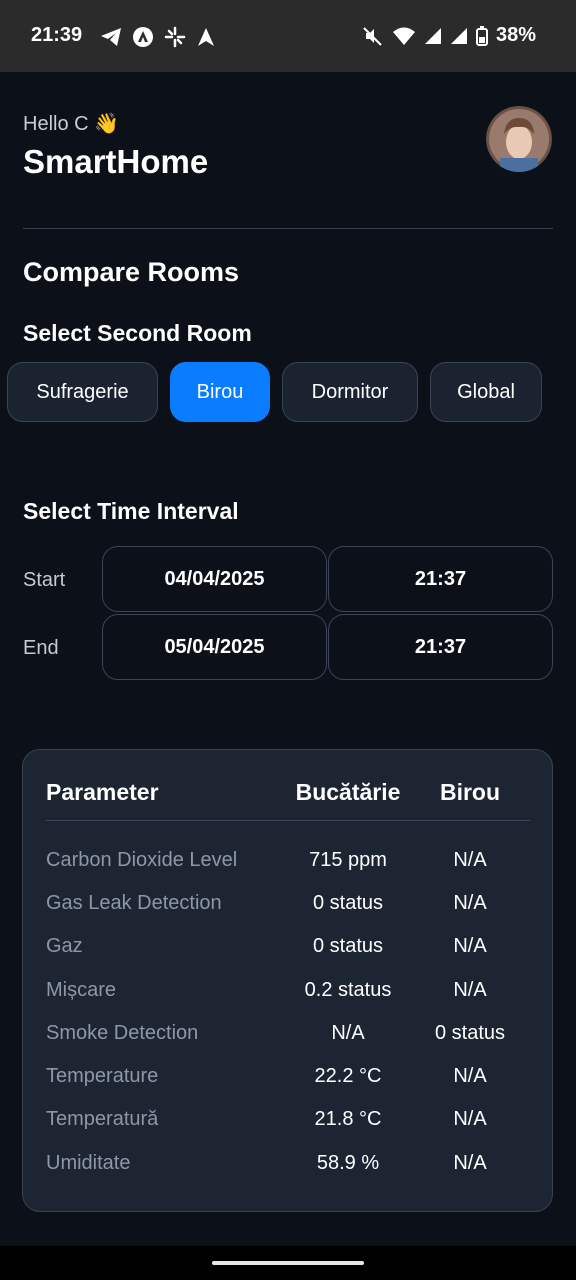 Image resolution: width=576 pixels, height=1280 pixels. I want to click on header-divider, so click(288, 228).